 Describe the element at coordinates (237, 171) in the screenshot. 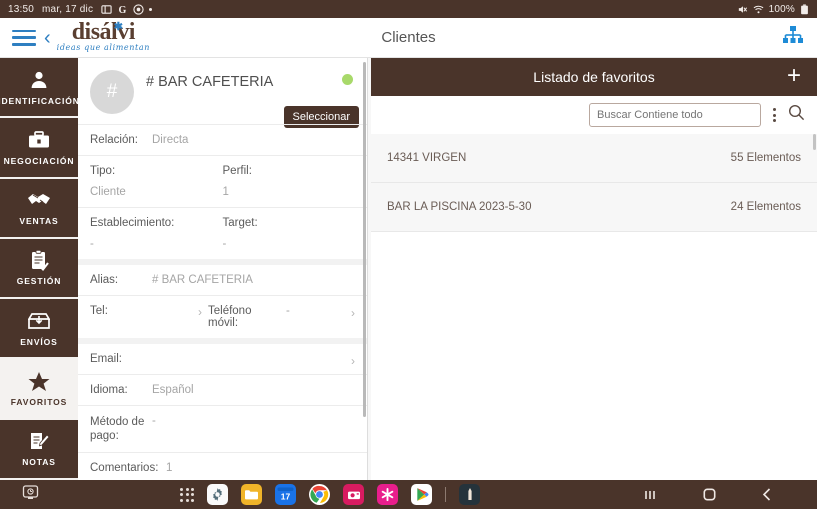

I see `field-label: Perfil:` at that location.